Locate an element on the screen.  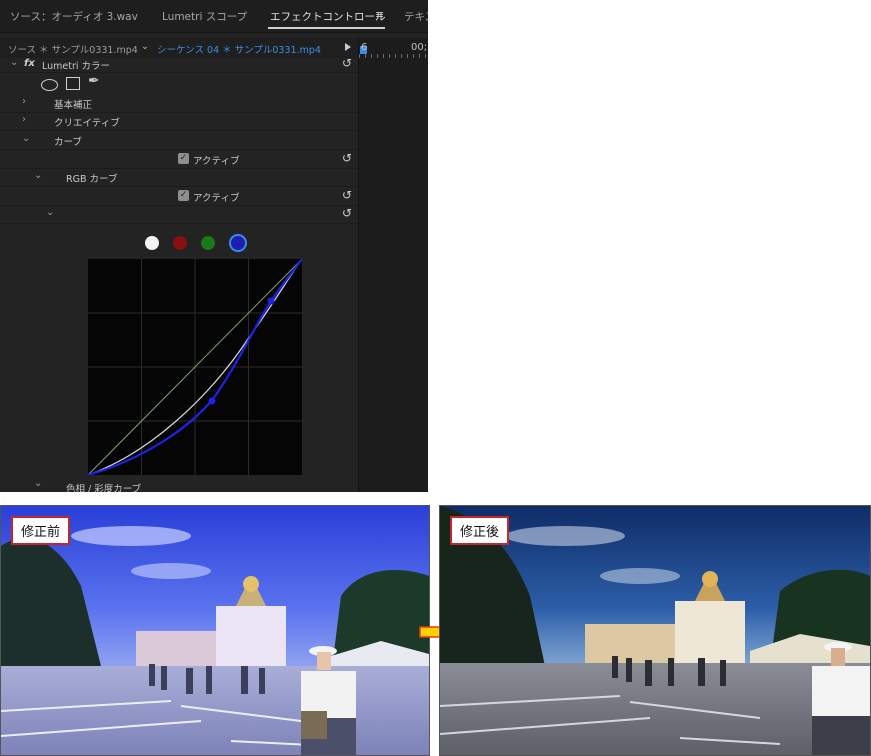
tab-effect-controls: エフェクトコントロール is located at coordinates (328, 16).